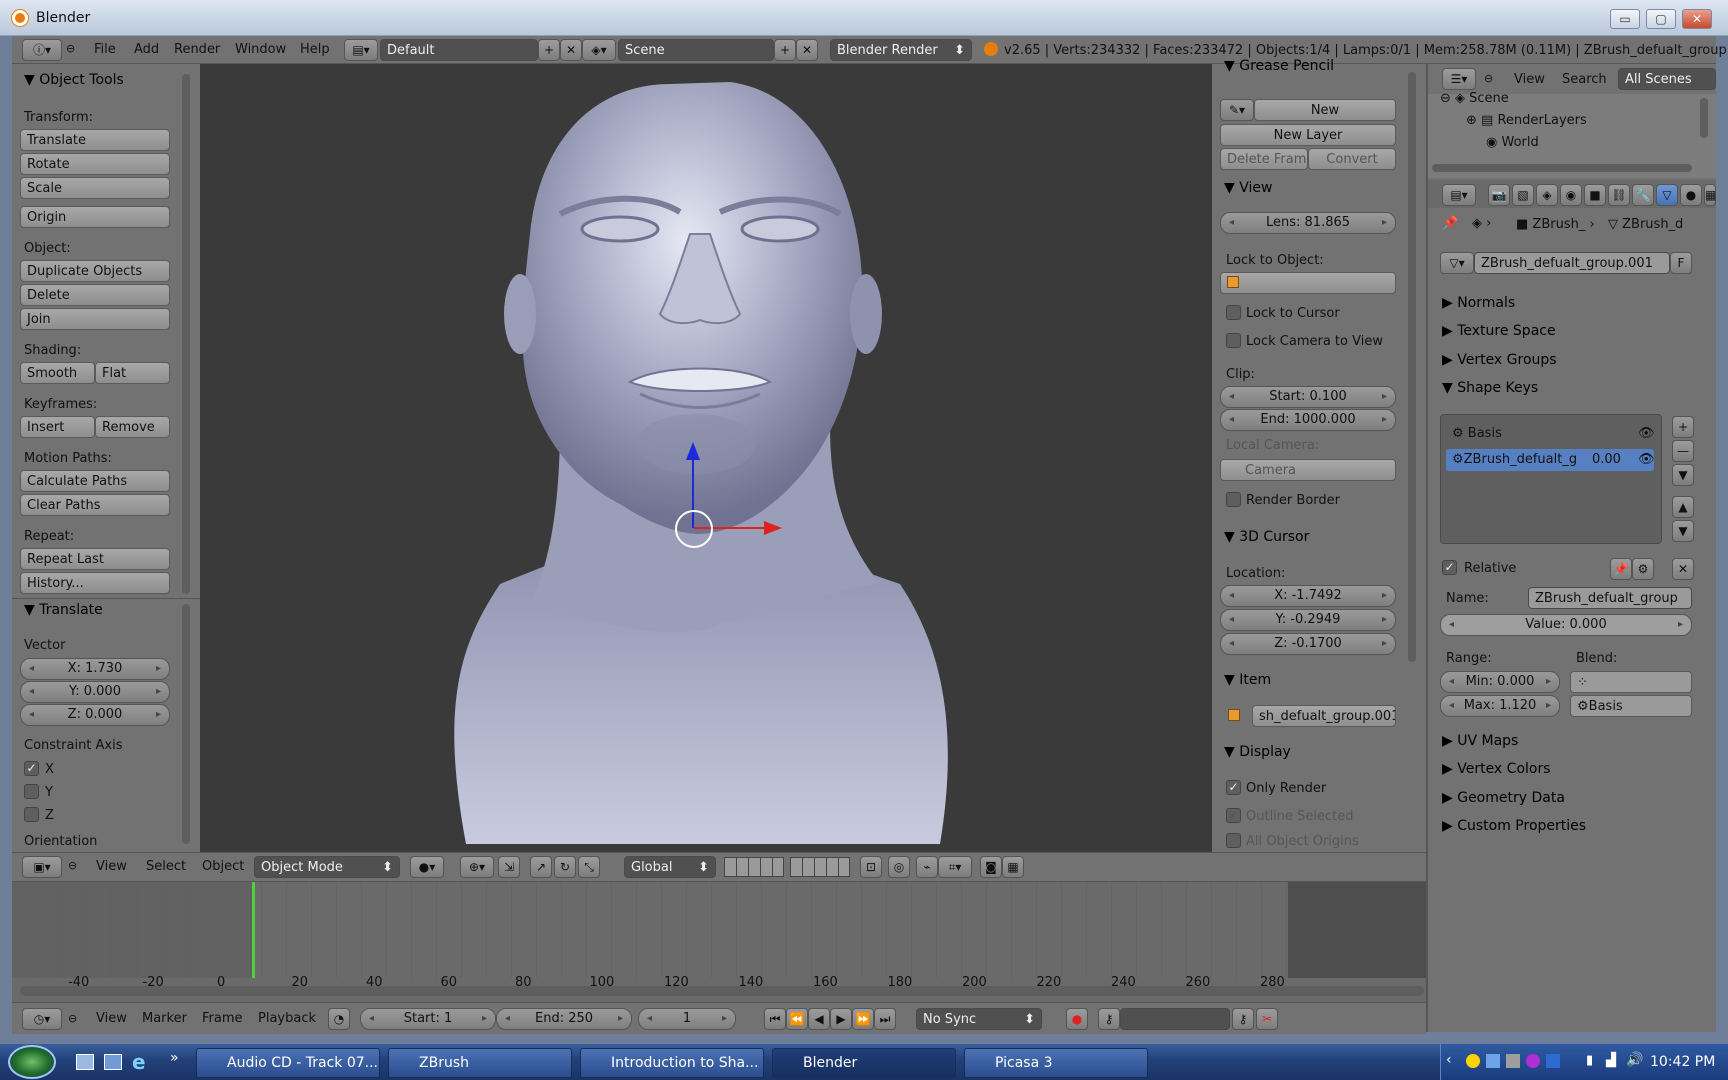 This screenshot has width=1728, height=1080. I want to click on current-frame-indicator, so click(253, 930).